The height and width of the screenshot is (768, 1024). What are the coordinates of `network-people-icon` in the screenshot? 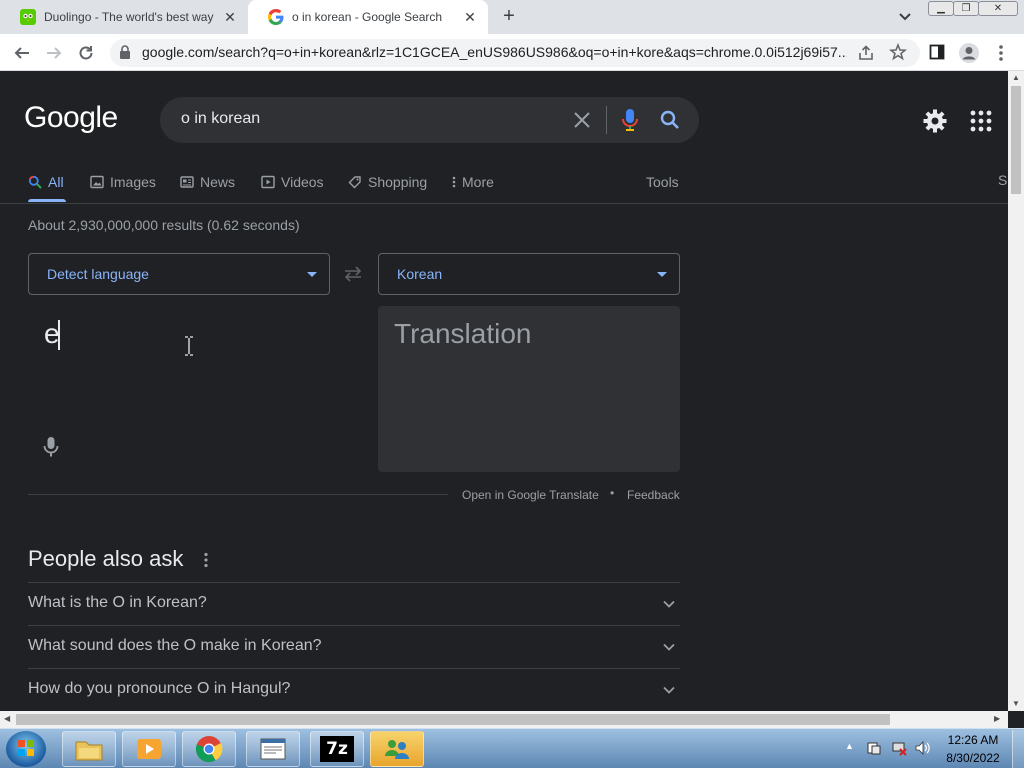 It's located at (397, 749).